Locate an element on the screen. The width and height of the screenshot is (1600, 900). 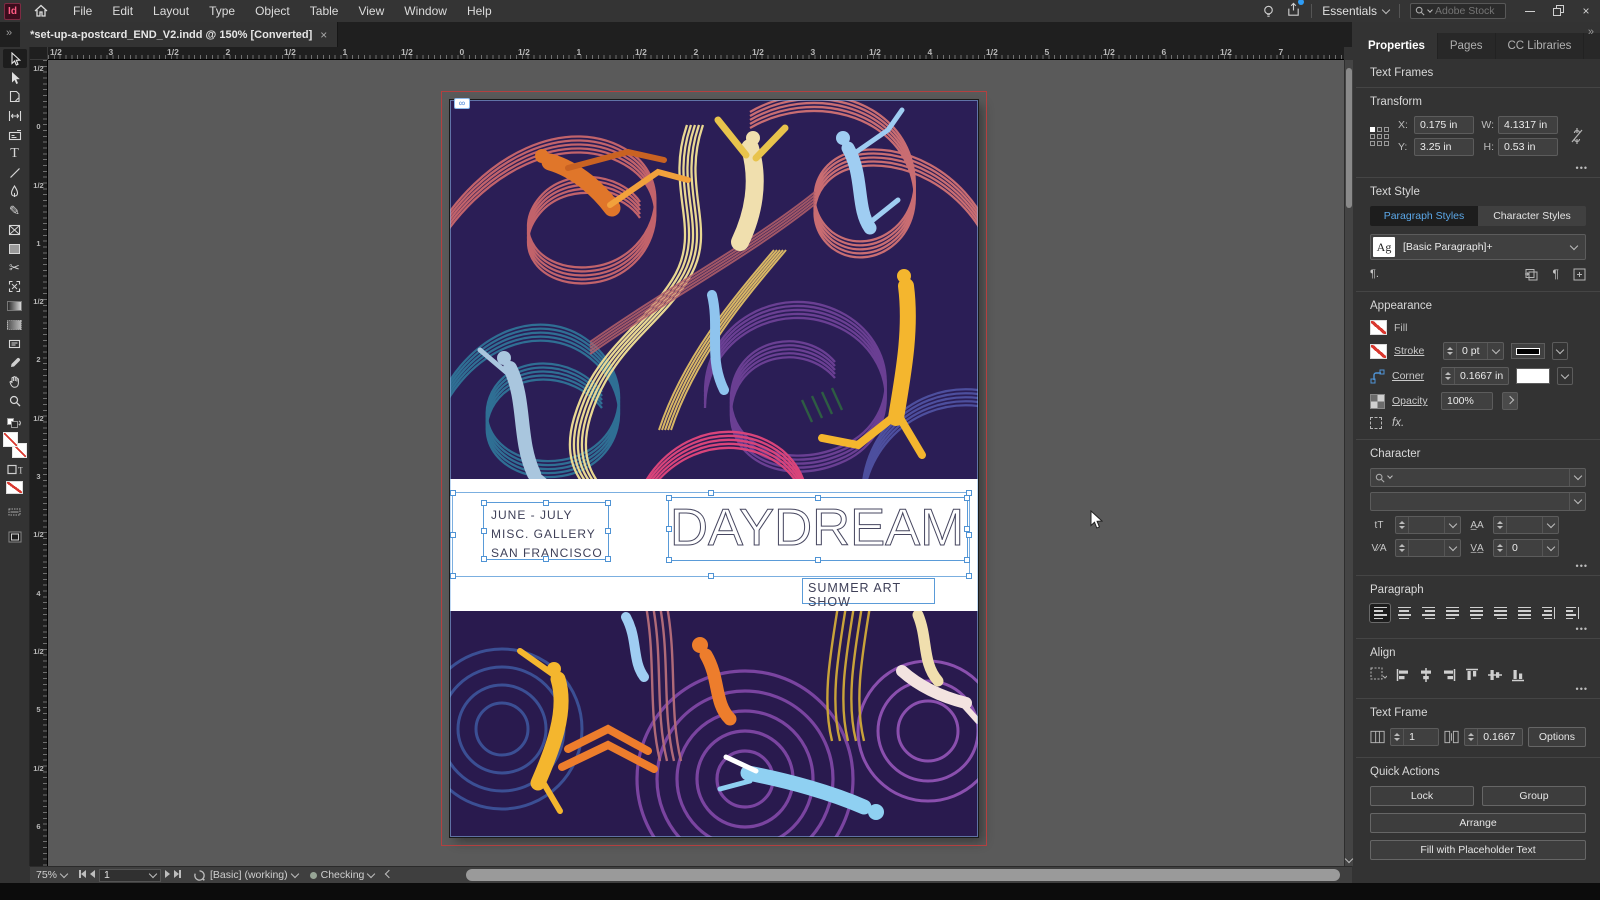
gradient-swatch-tool is located at coordinates (15, 305).